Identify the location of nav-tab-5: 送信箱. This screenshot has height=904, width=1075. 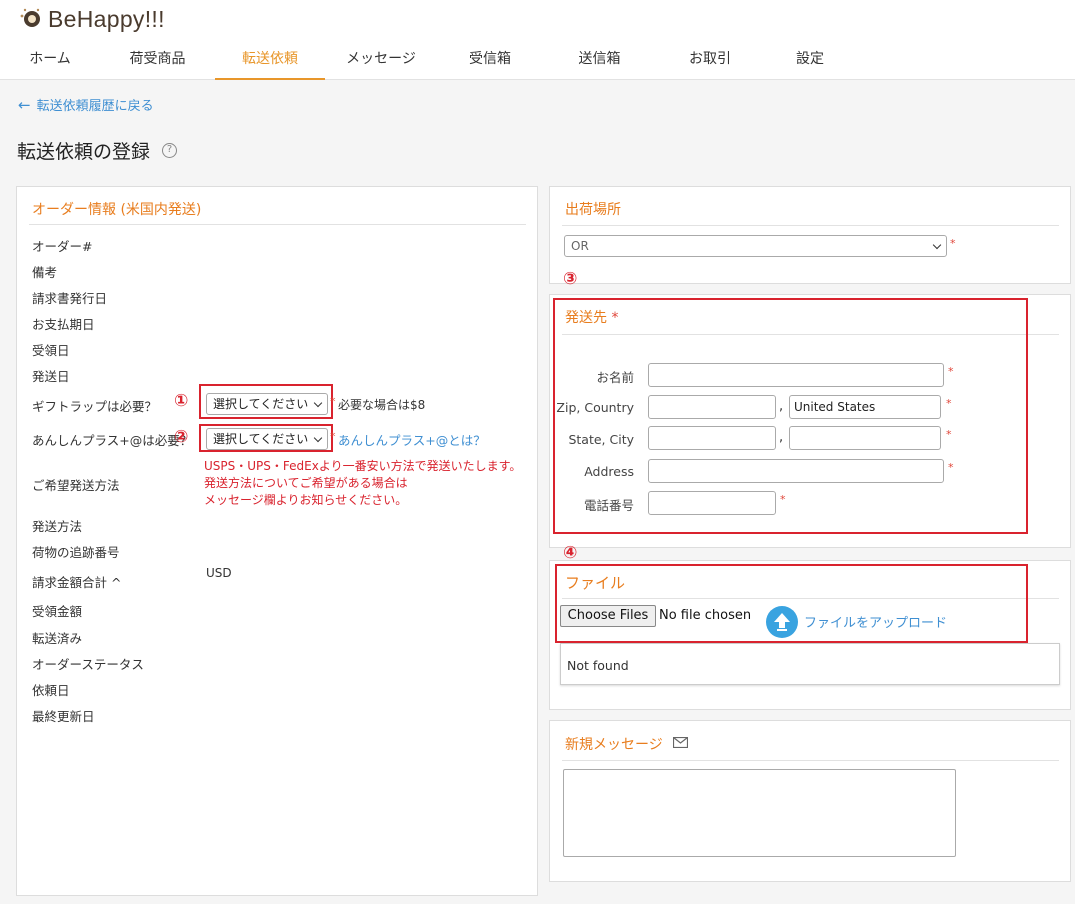
(599, 60).